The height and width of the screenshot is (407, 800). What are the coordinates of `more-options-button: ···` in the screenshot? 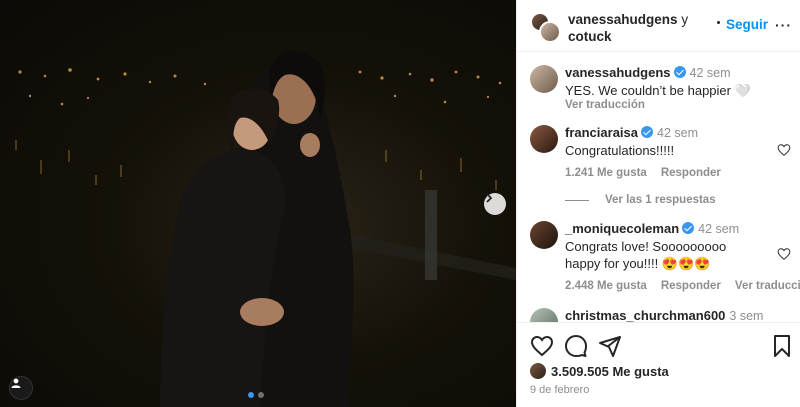 It's located at (783, 25).